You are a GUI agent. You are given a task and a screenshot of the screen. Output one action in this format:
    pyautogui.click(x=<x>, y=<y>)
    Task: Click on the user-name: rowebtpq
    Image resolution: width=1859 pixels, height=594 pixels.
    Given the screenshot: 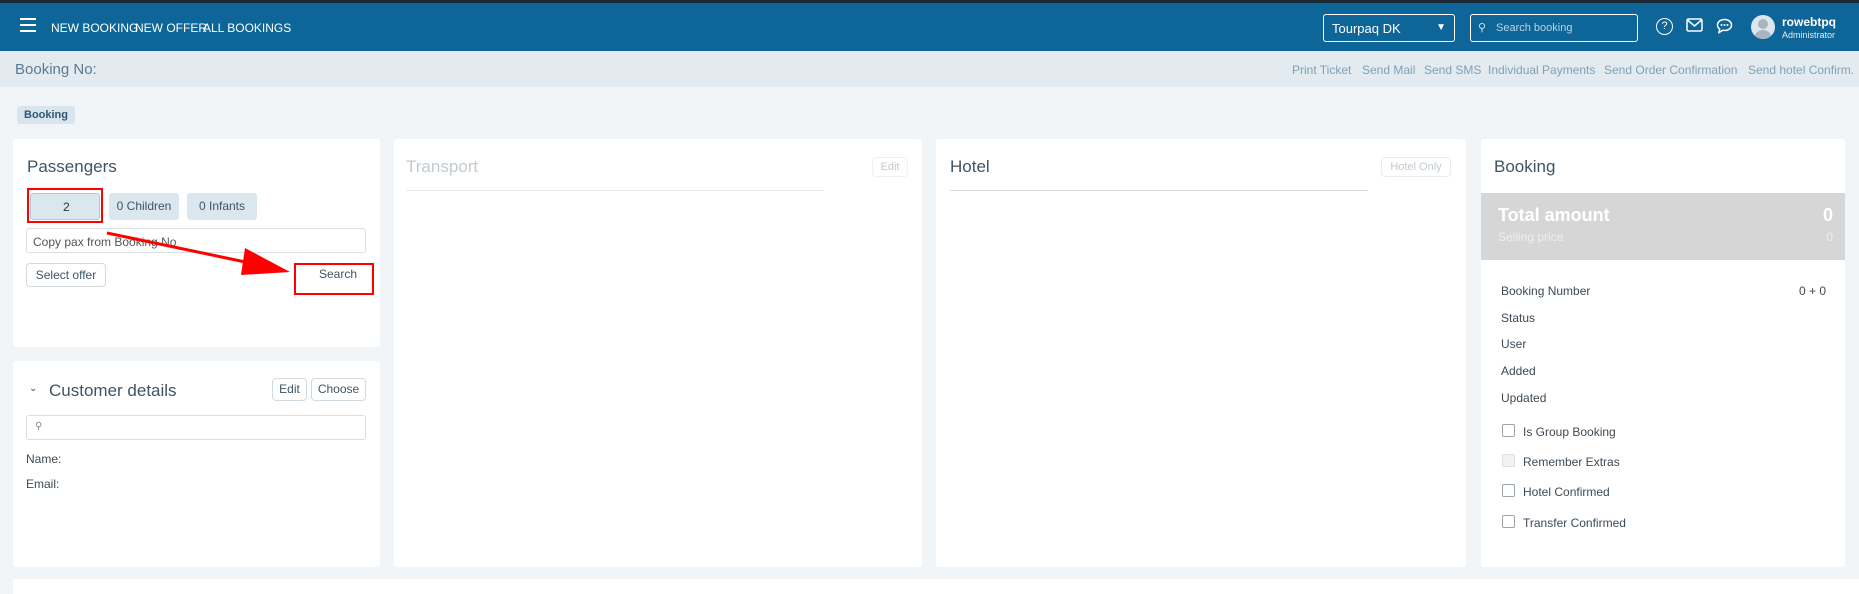 What is the action you would take?
    pyautogui.click(x=1809, y=22)
    